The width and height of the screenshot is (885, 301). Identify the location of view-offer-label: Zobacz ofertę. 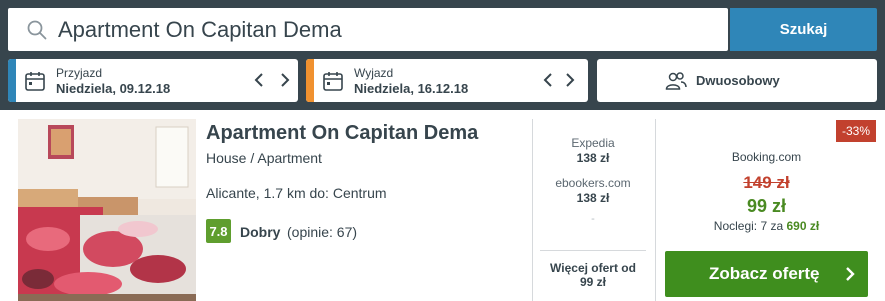
(764, 273).